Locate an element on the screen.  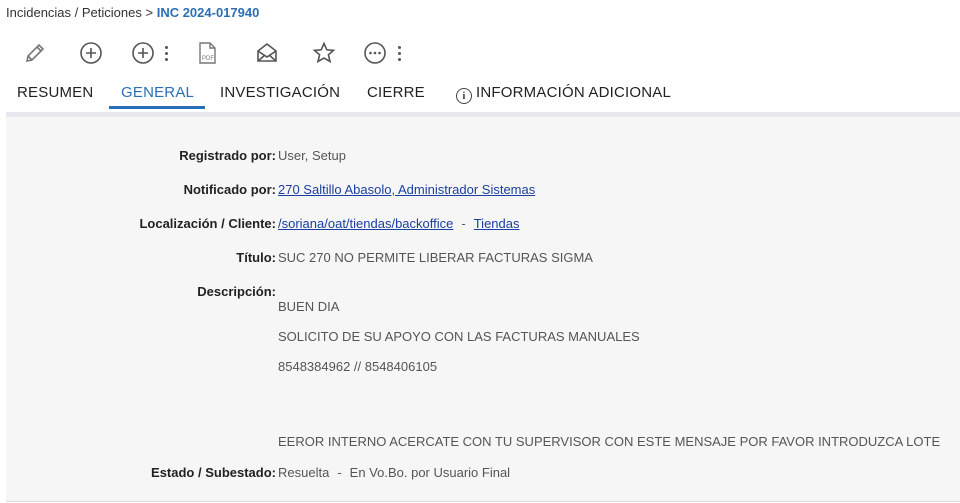
tab-informacion-adicional: i INFORMACIÓN ADICIONAL is located at coordinates (563, 94).